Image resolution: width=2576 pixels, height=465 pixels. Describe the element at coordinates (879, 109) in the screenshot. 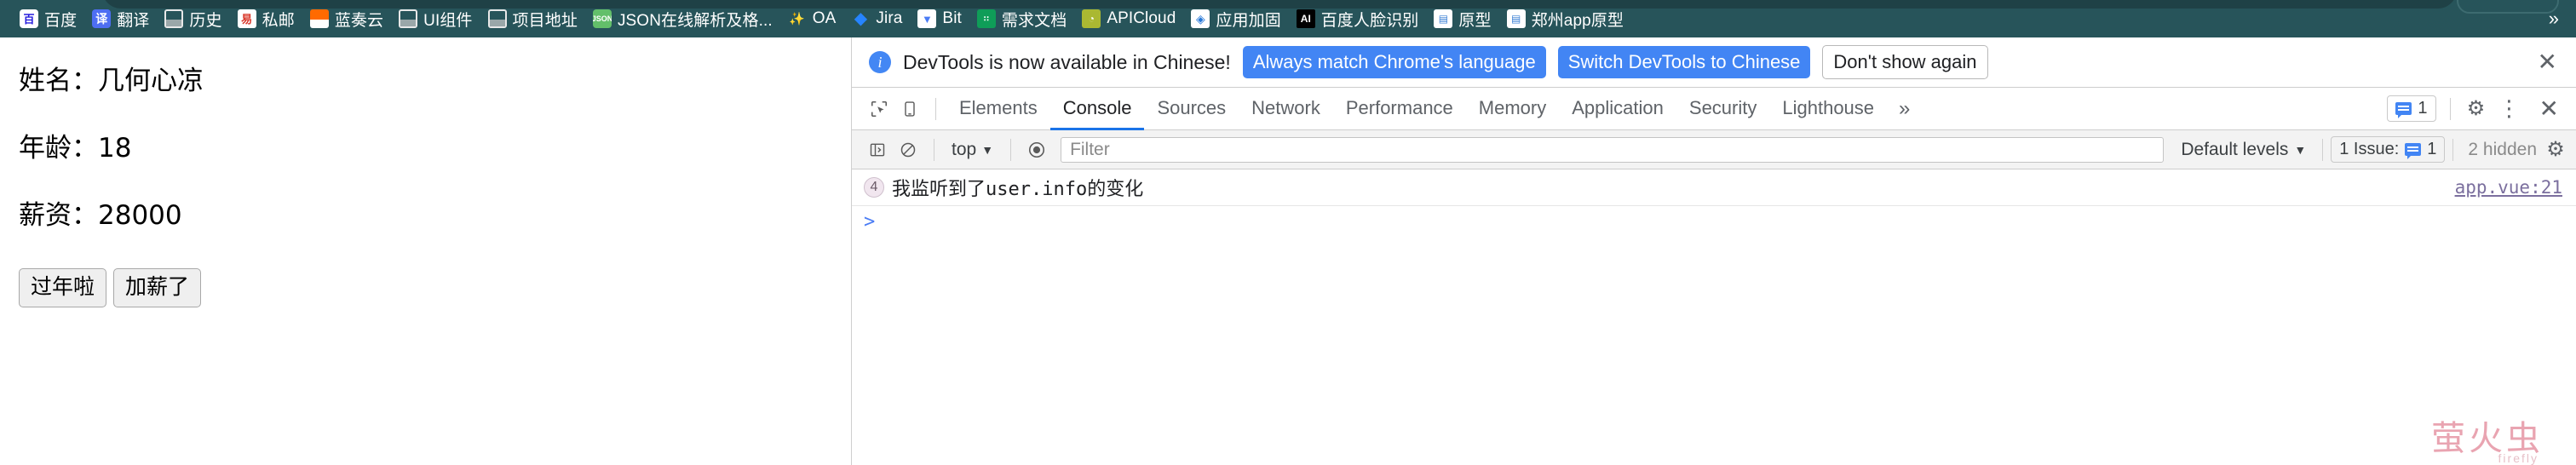

I see `inspect-element-icon` at that location.